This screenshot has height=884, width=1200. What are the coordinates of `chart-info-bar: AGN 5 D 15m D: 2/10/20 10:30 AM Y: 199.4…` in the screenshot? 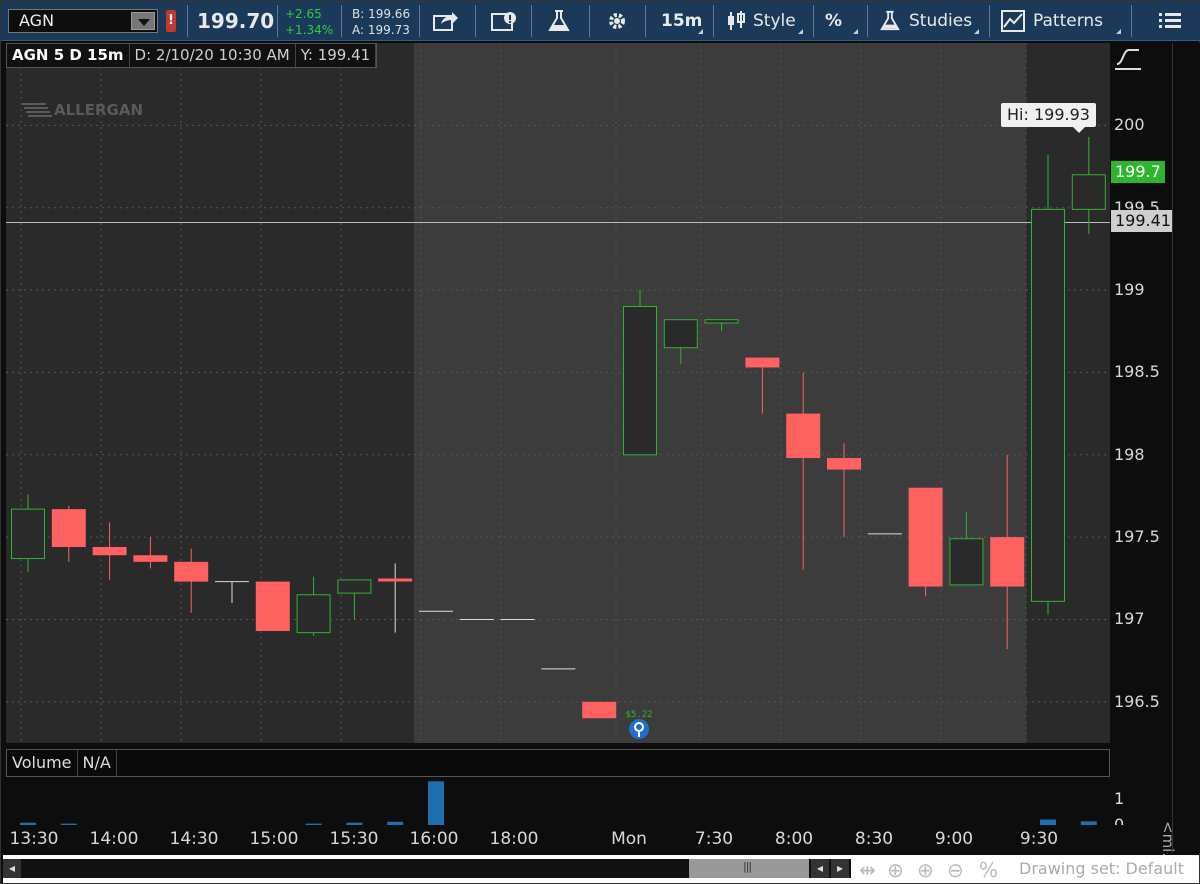 It's located at (192, 55).